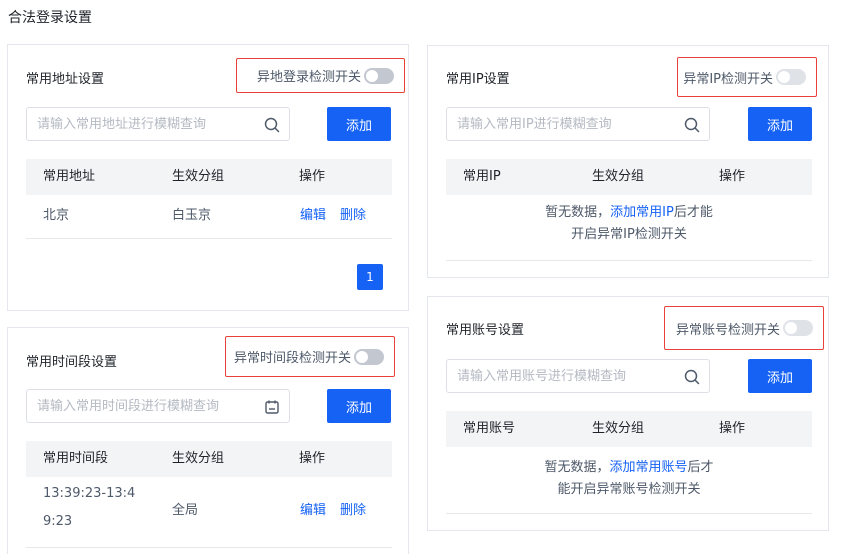 This screenshot has width=841, height=554. I want to click on abnormal-time-switch-box: 异常时间段检测开关, so click(310, 356).